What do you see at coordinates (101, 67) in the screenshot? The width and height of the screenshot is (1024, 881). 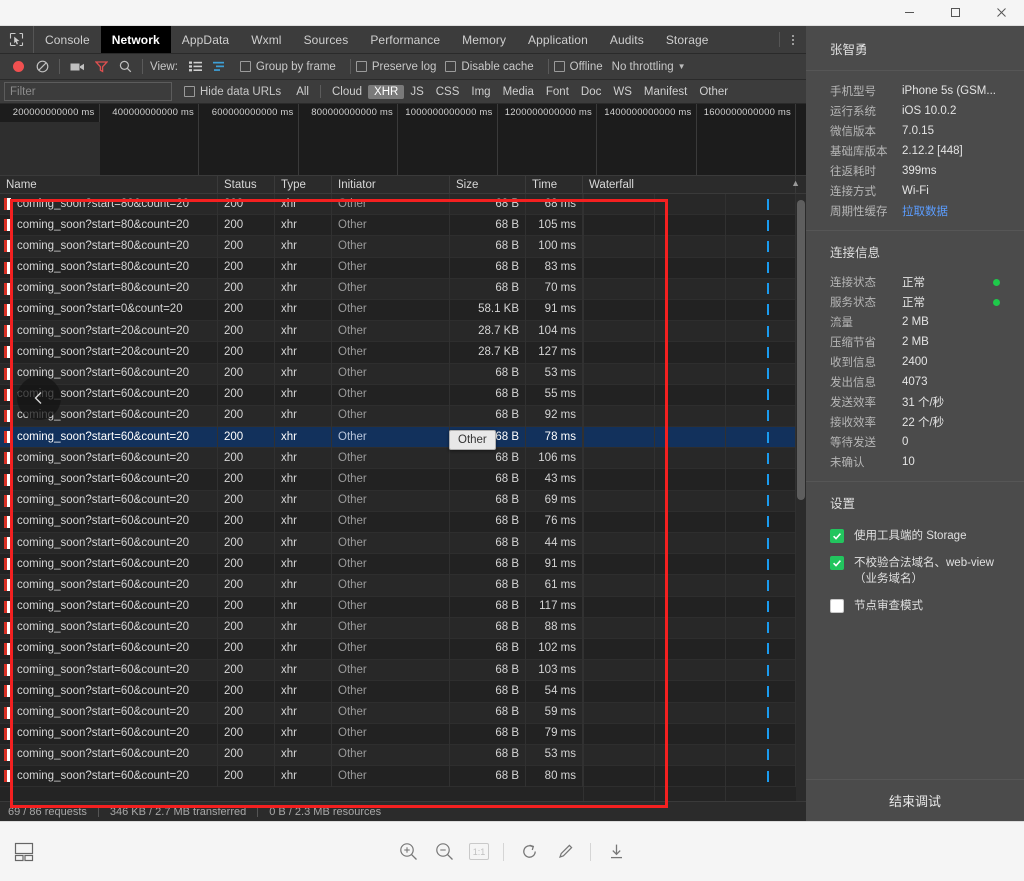 I see `filter-icon` at bounding box center [101, 67].